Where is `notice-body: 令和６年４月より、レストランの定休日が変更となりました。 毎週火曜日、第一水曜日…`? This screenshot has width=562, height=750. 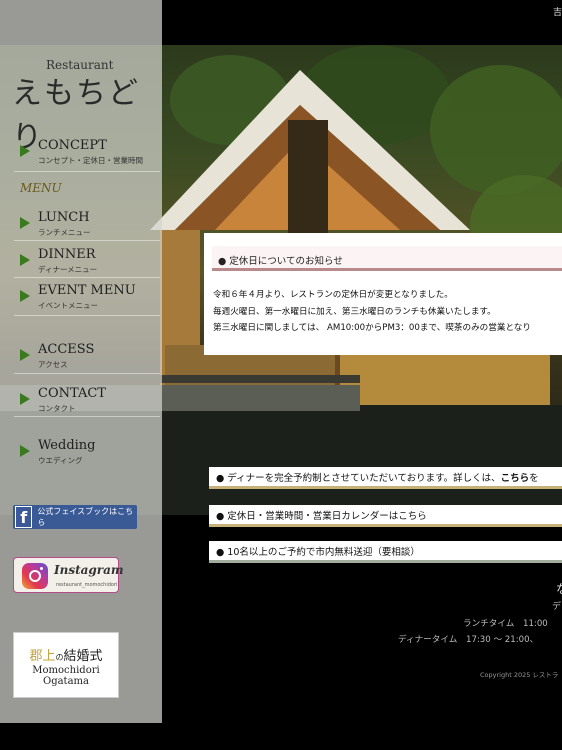 notice-body: 令和６年４月より、レストランの定休日が変更となりました。 毎週火曜日、第一水曜日… is located at coordinates (372, 312).